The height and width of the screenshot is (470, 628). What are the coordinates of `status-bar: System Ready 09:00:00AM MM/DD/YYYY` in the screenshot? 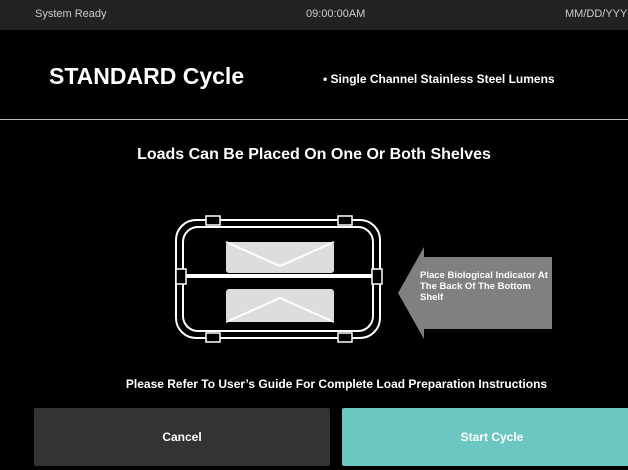 It's located at (314, 15).